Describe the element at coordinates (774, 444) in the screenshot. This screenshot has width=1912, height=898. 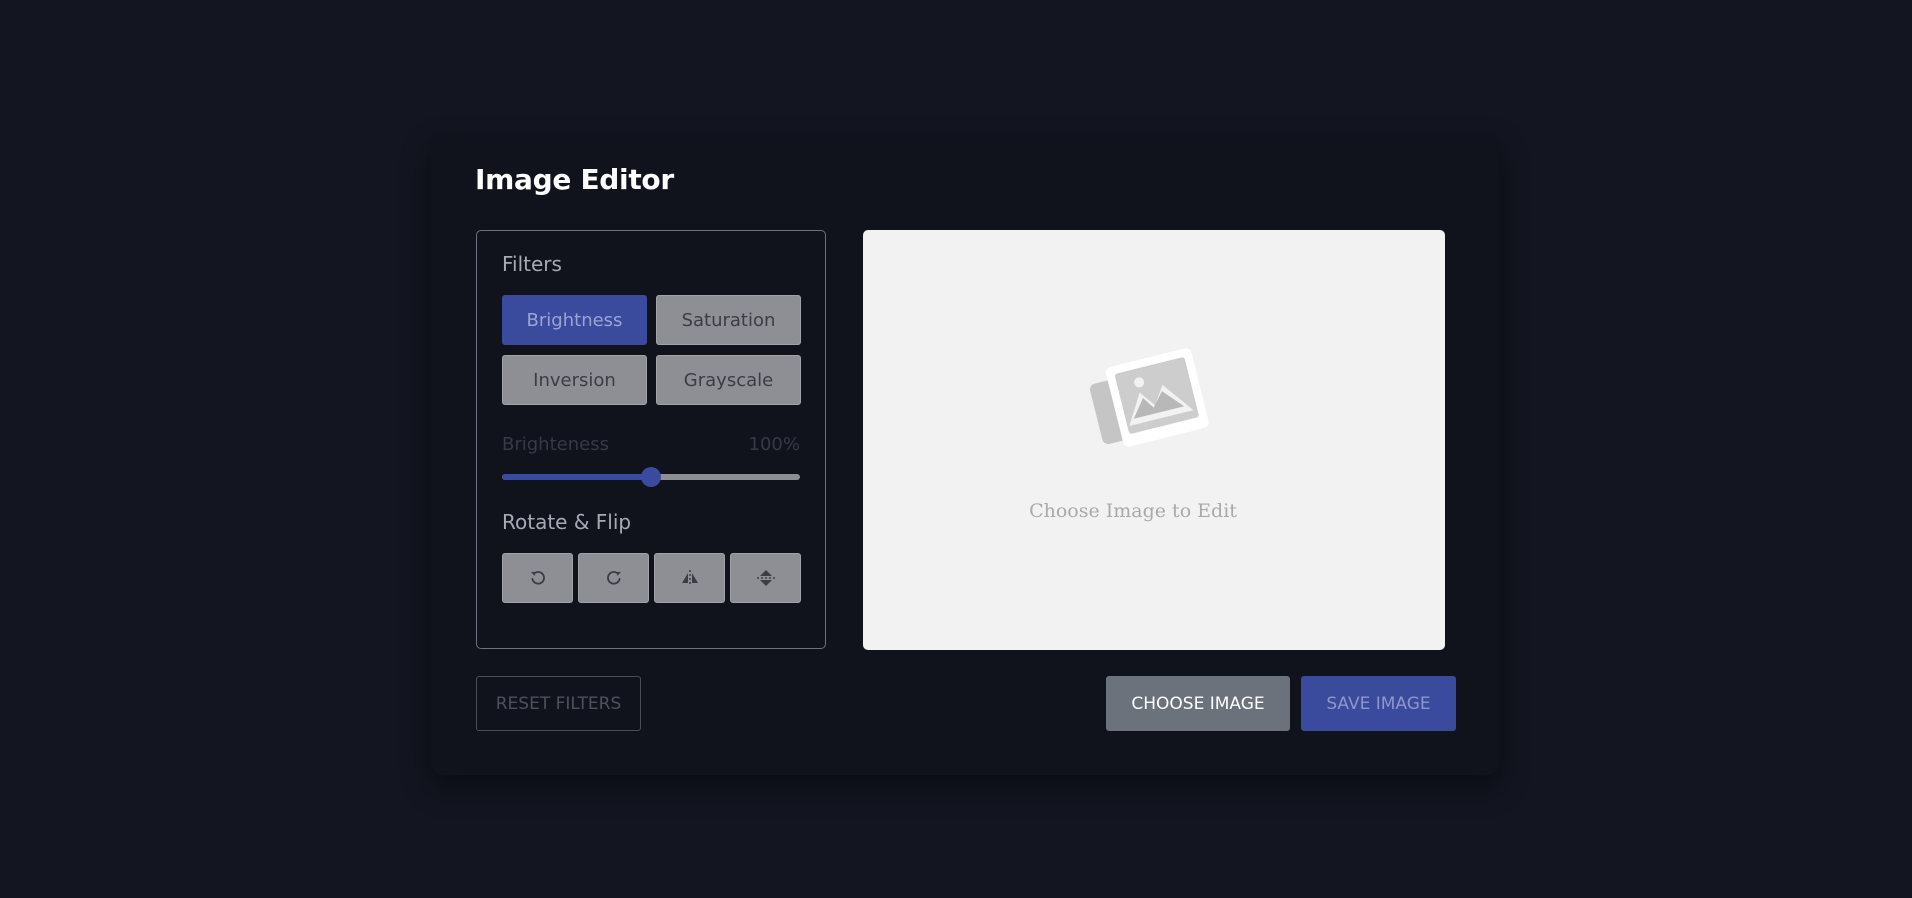
I see `slider-value: 100%` at that location.